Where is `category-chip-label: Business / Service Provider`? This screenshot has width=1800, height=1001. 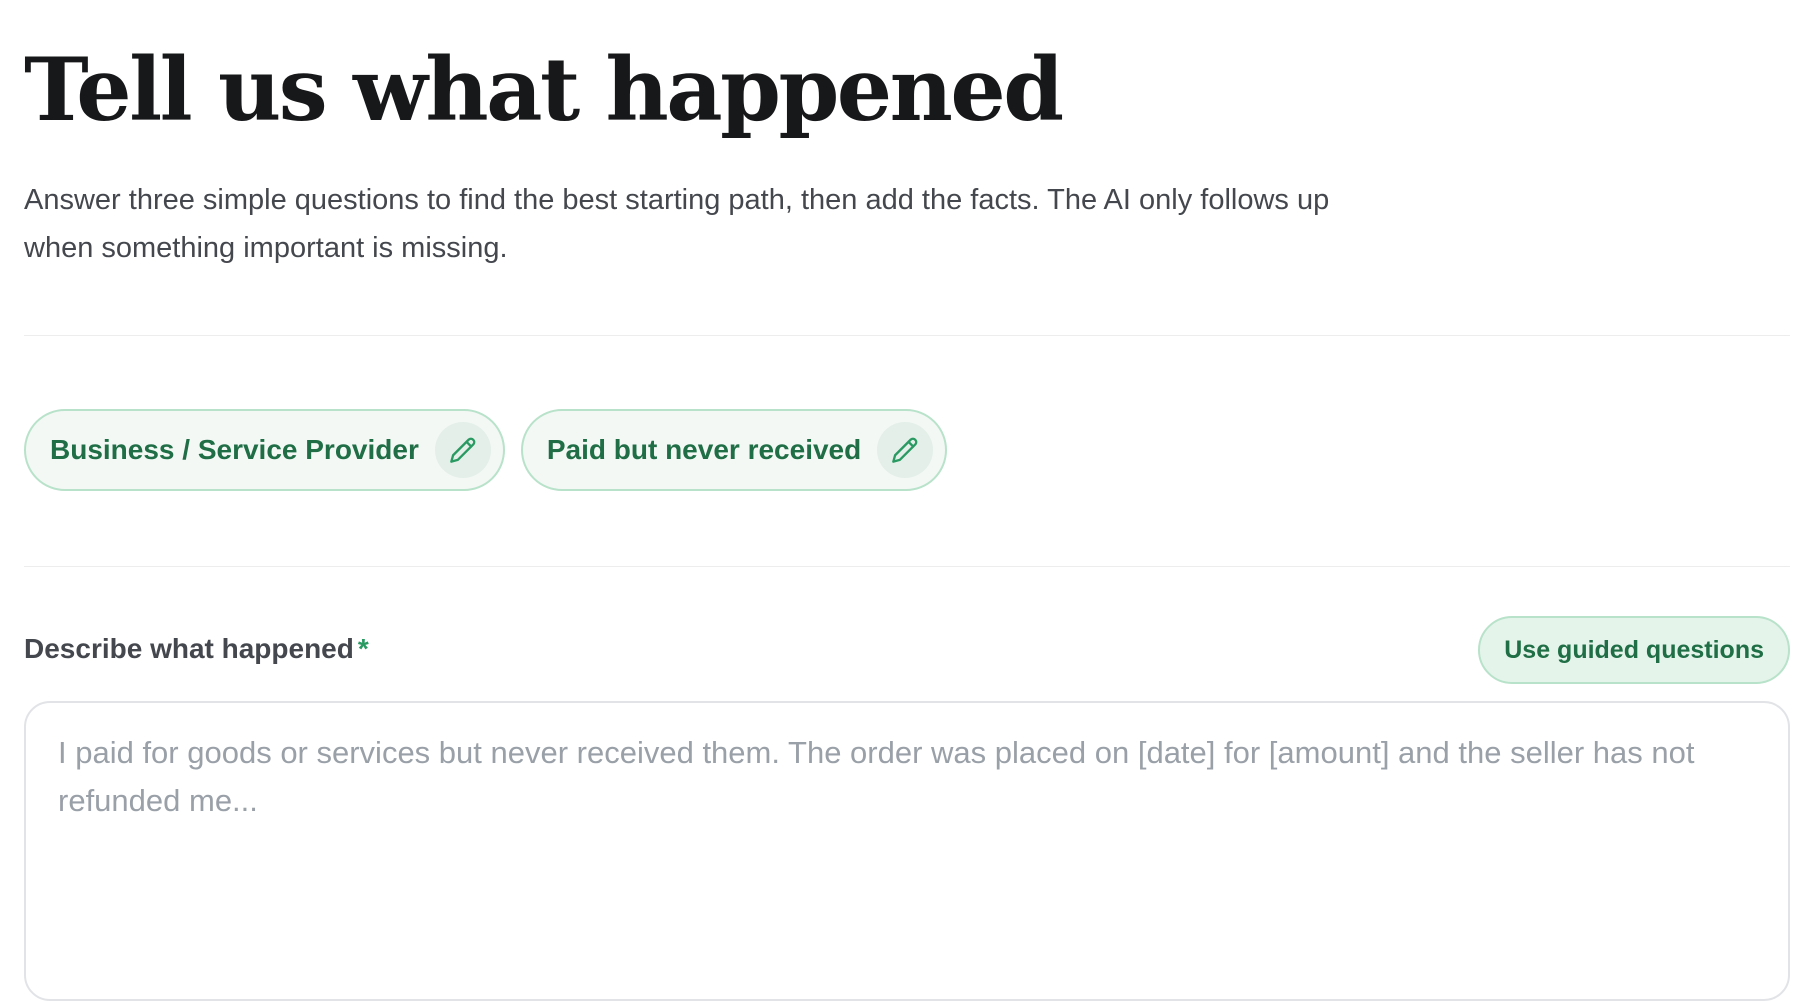
category-chip-label: Business / Service Provider is located at coordinates (234, 449).